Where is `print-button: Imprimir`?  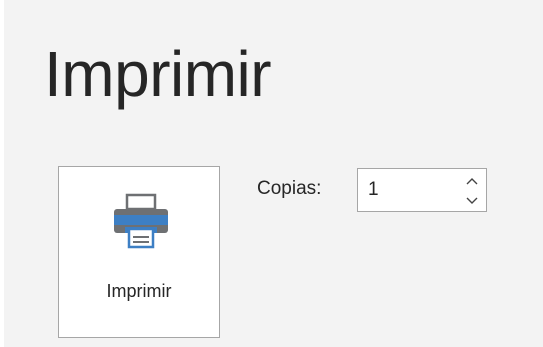
print-button: Imprimir is located at coordinates (139, 252).